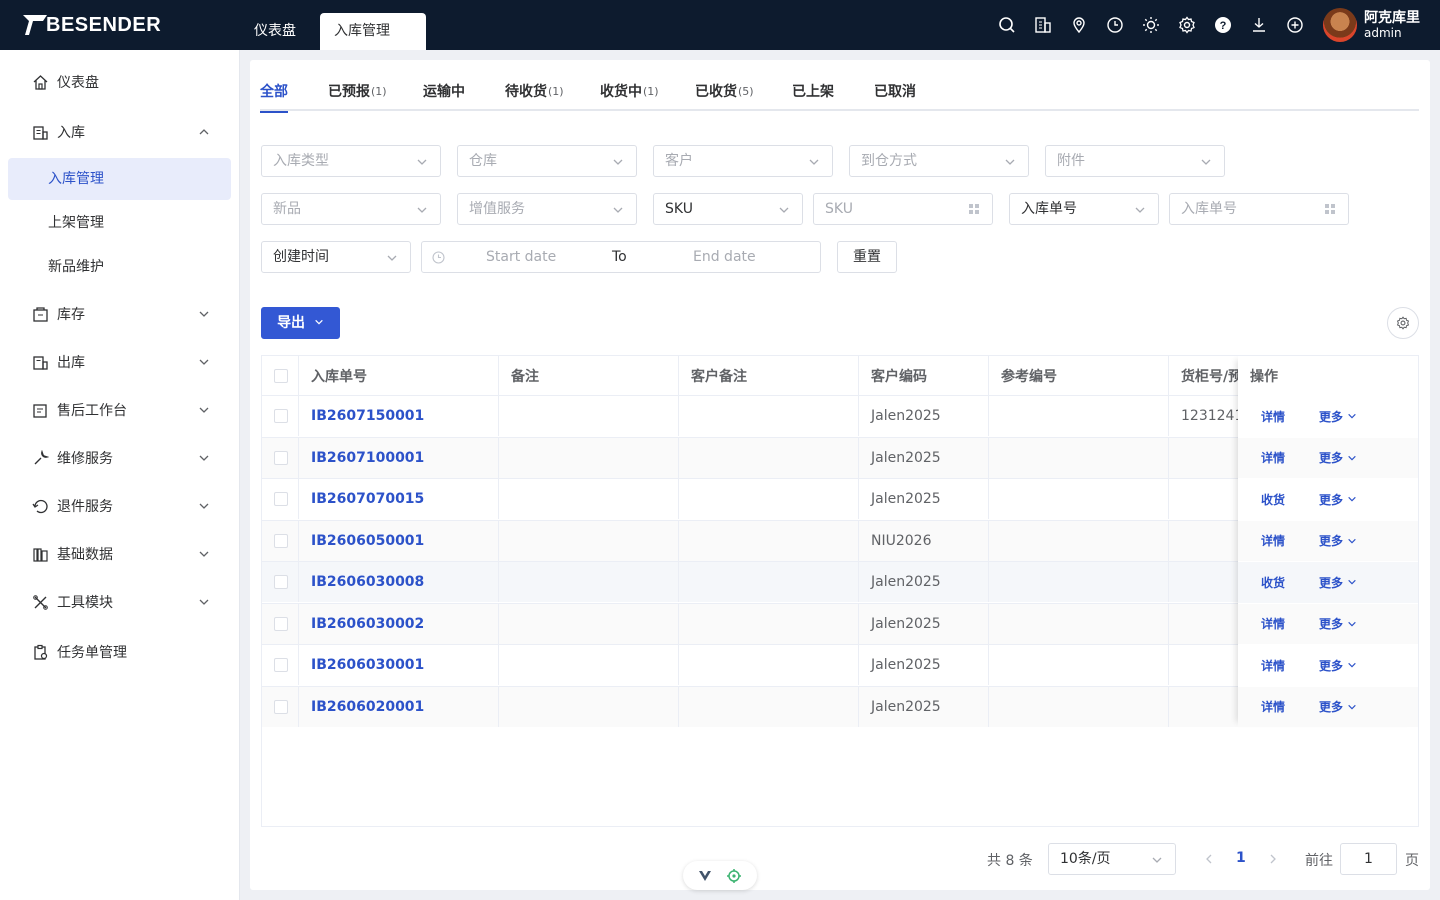 This screenshot has width=1440, height=900. What do you see at coordinates (1223, 25) in the screenshot?
I see `help-icon: ?` at bounding box center [1223, 25].